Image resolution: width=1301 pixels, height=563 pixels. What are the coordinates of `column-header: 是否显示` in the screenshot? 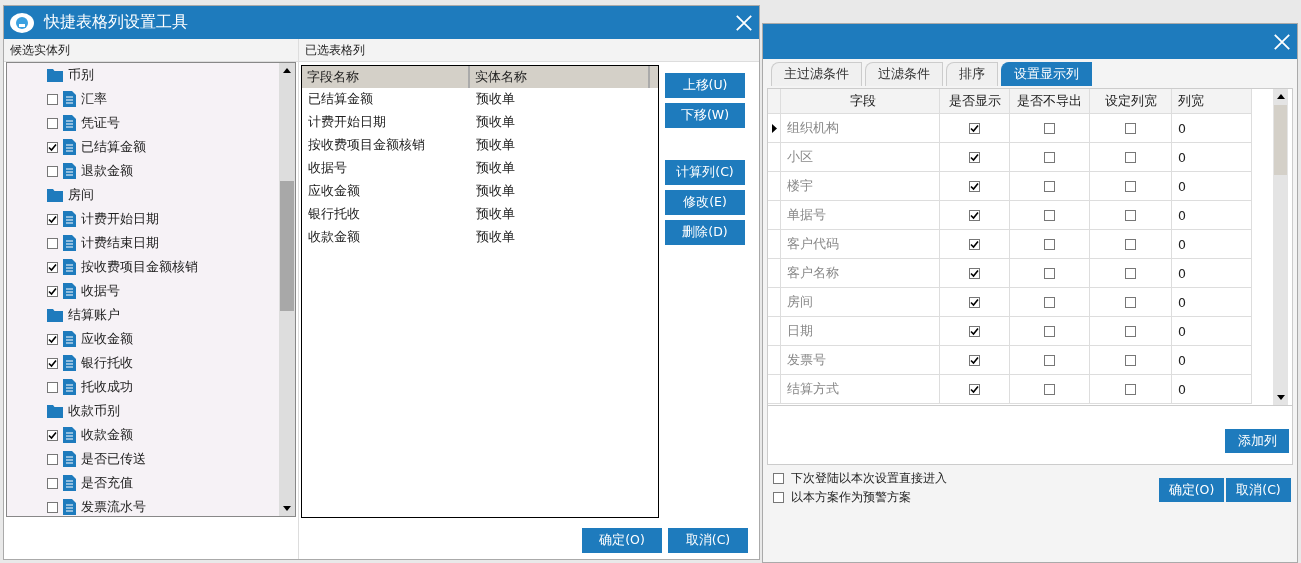 It's located at (975, 101).